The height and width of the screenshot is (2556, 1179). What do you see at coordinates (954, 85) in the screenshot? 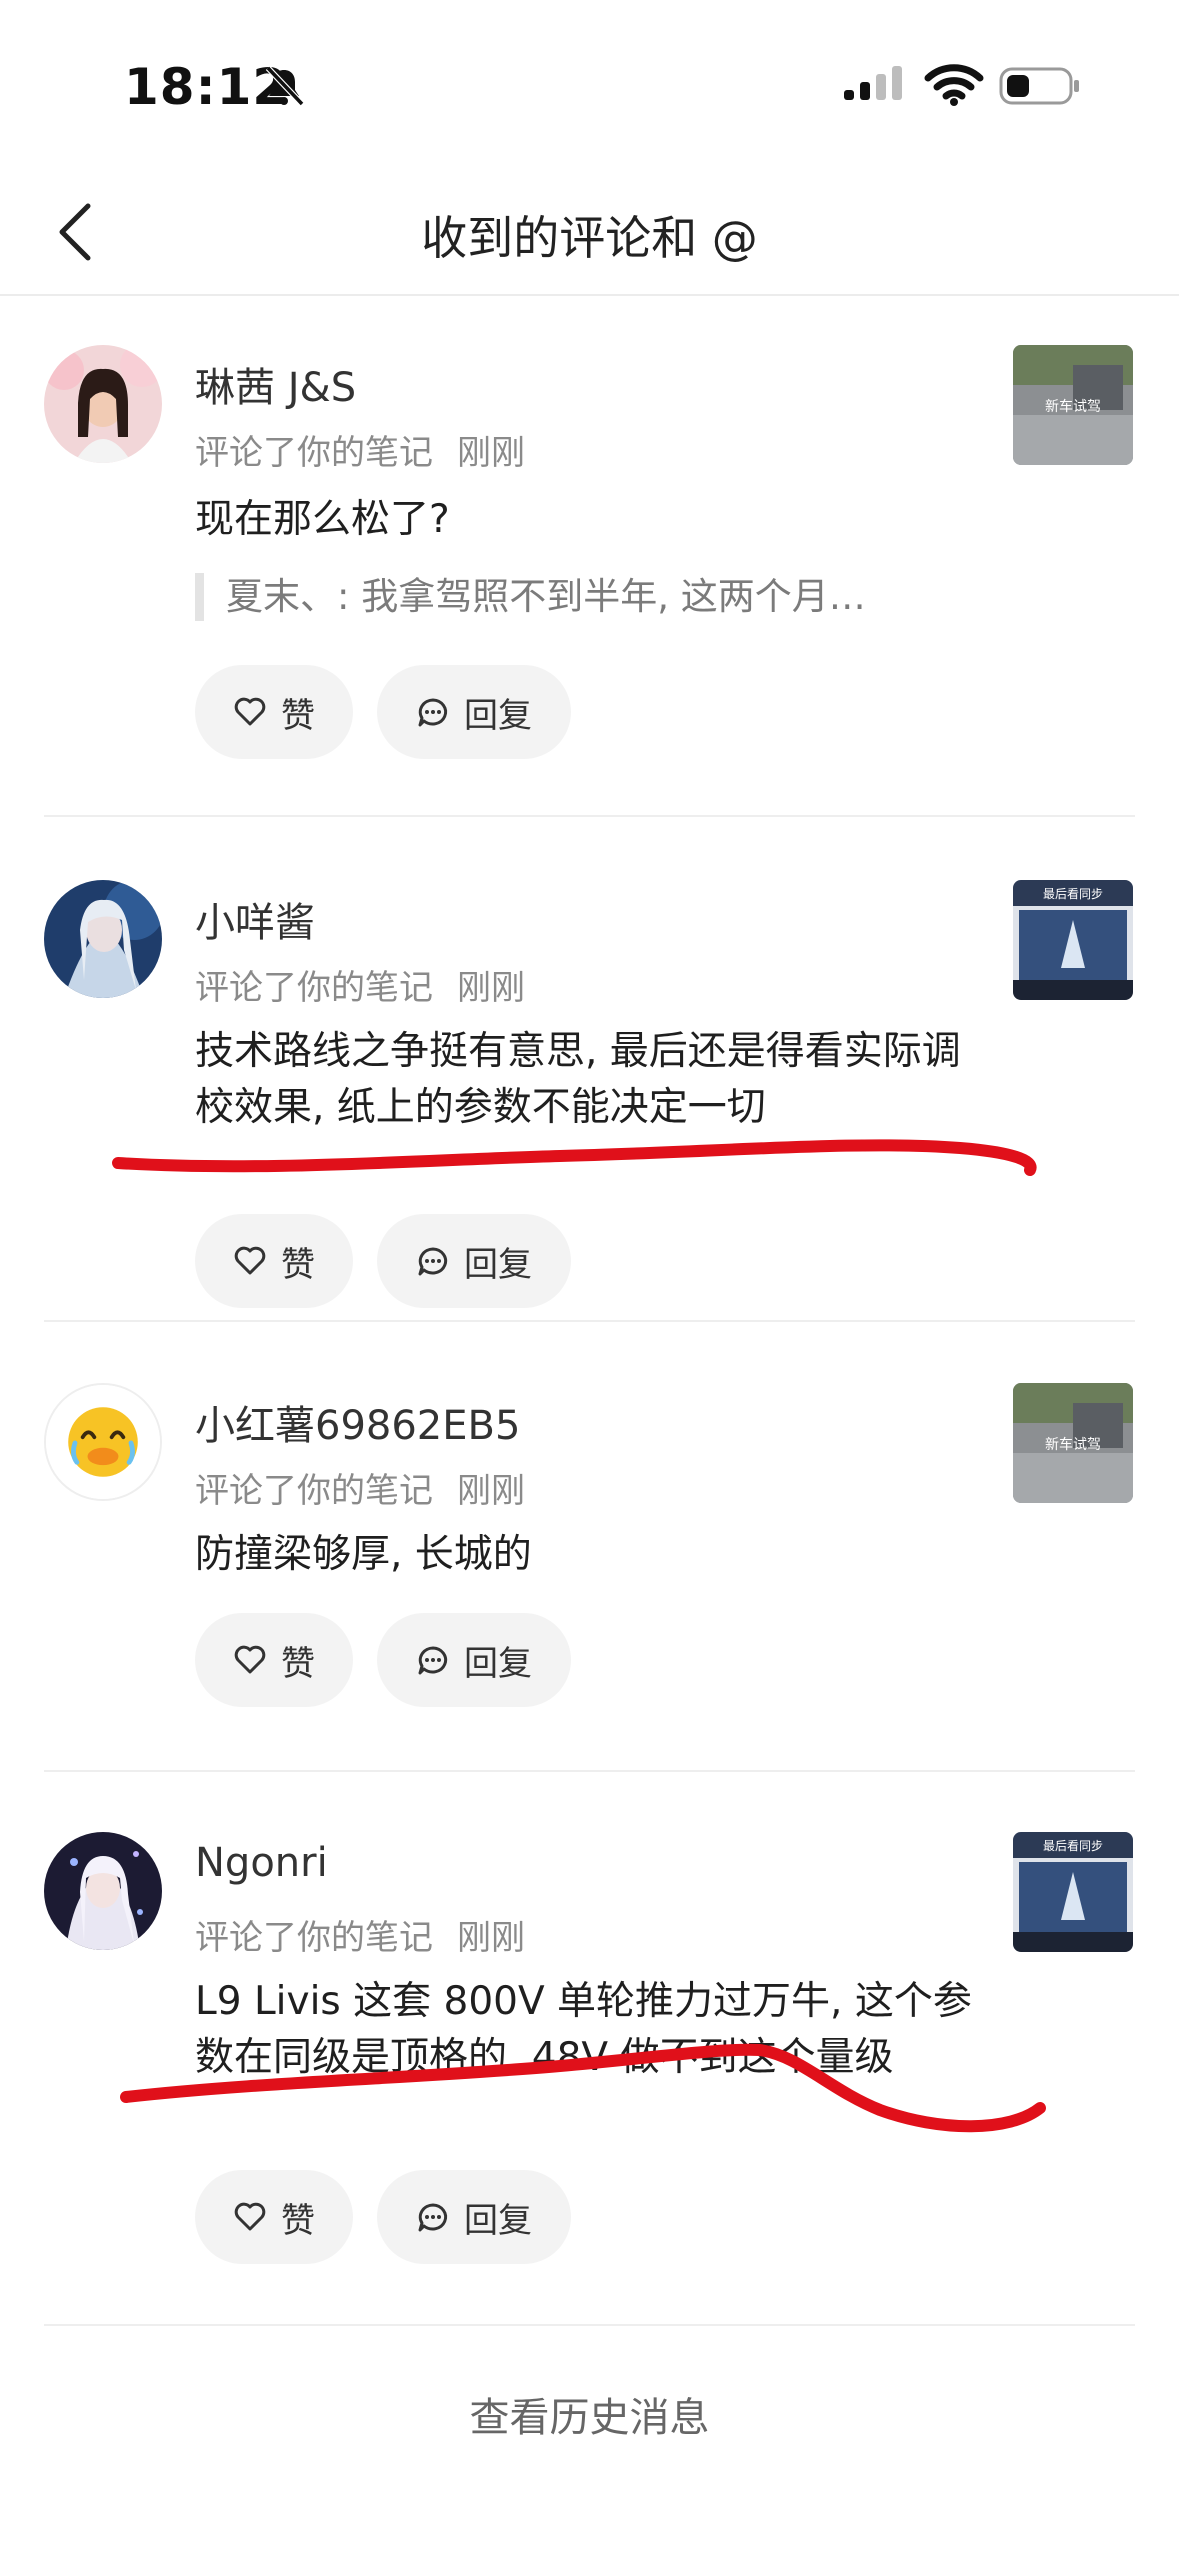
I see `wifi-icon` at bounding box center [954, 85].